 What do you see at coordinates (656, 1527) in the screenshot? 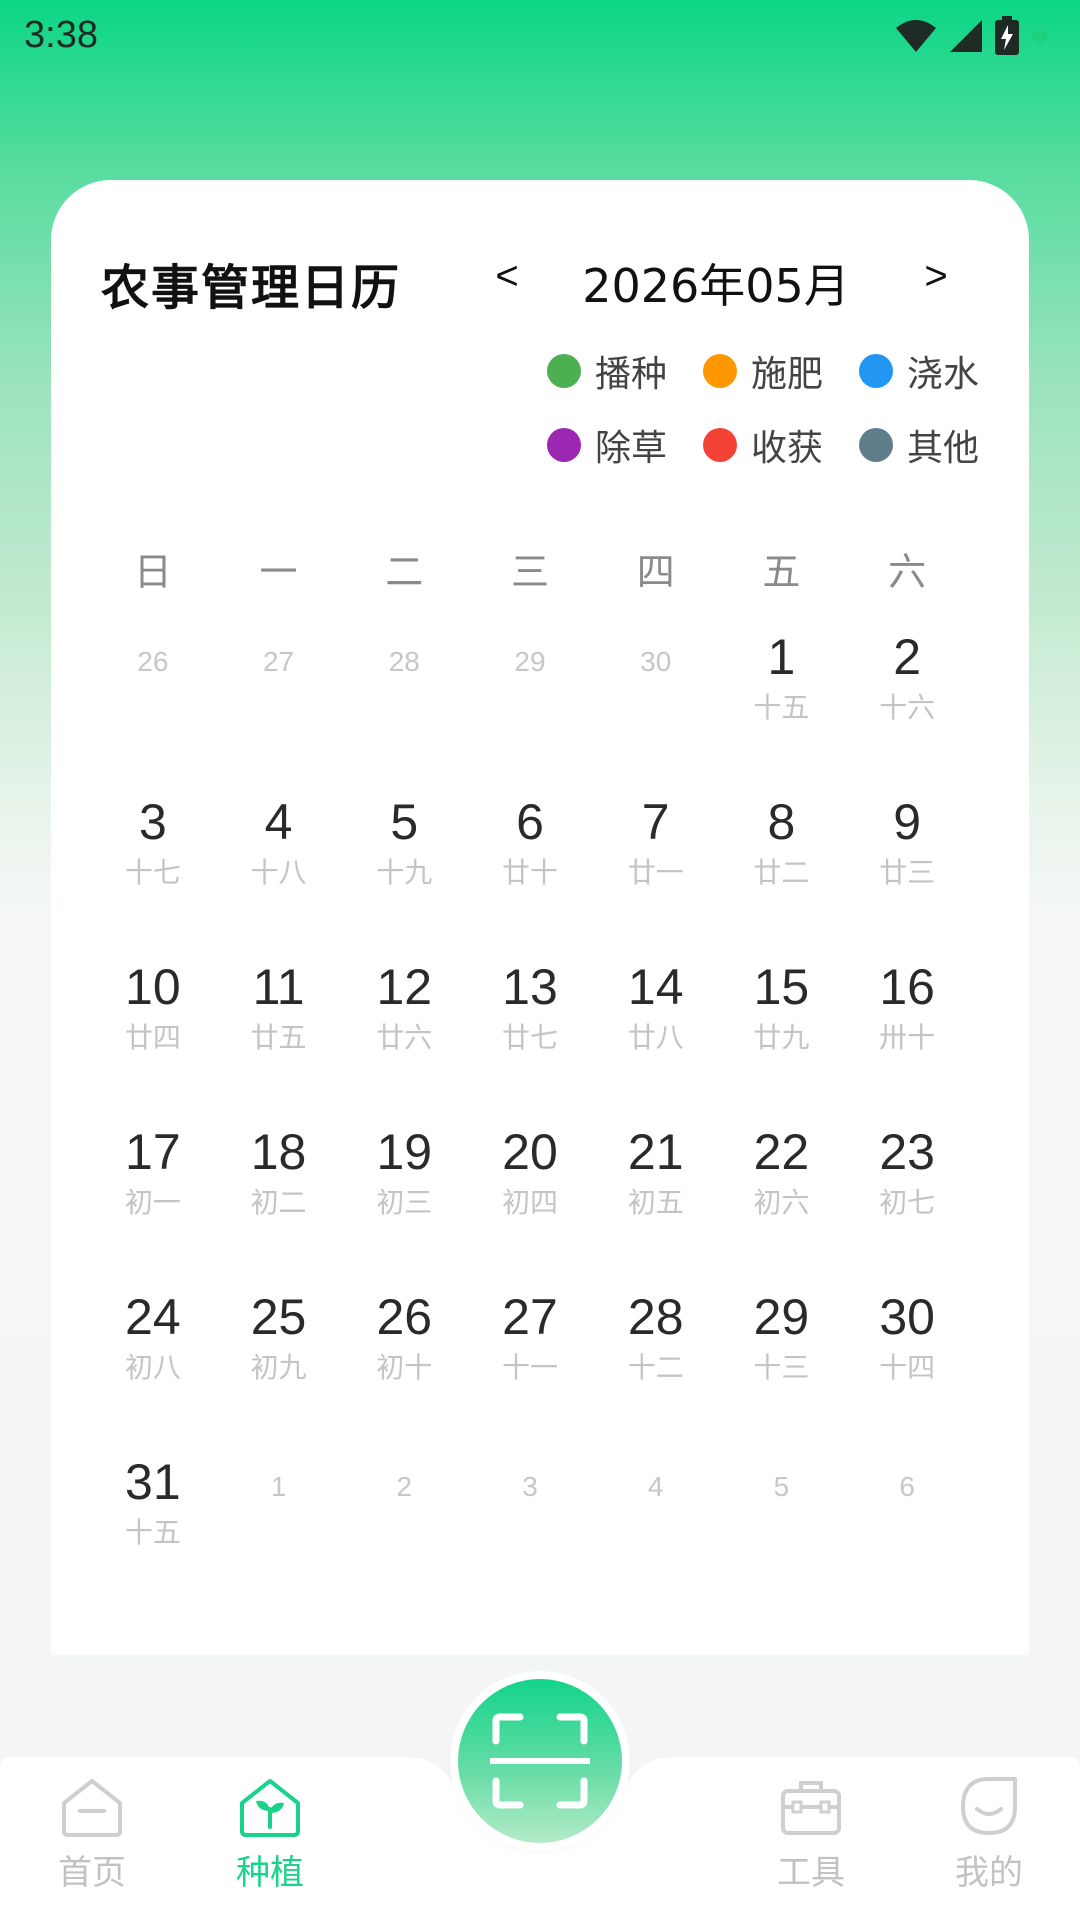
I see `calendar-day-outside-month: 4` at bounding box center [656, 1527].